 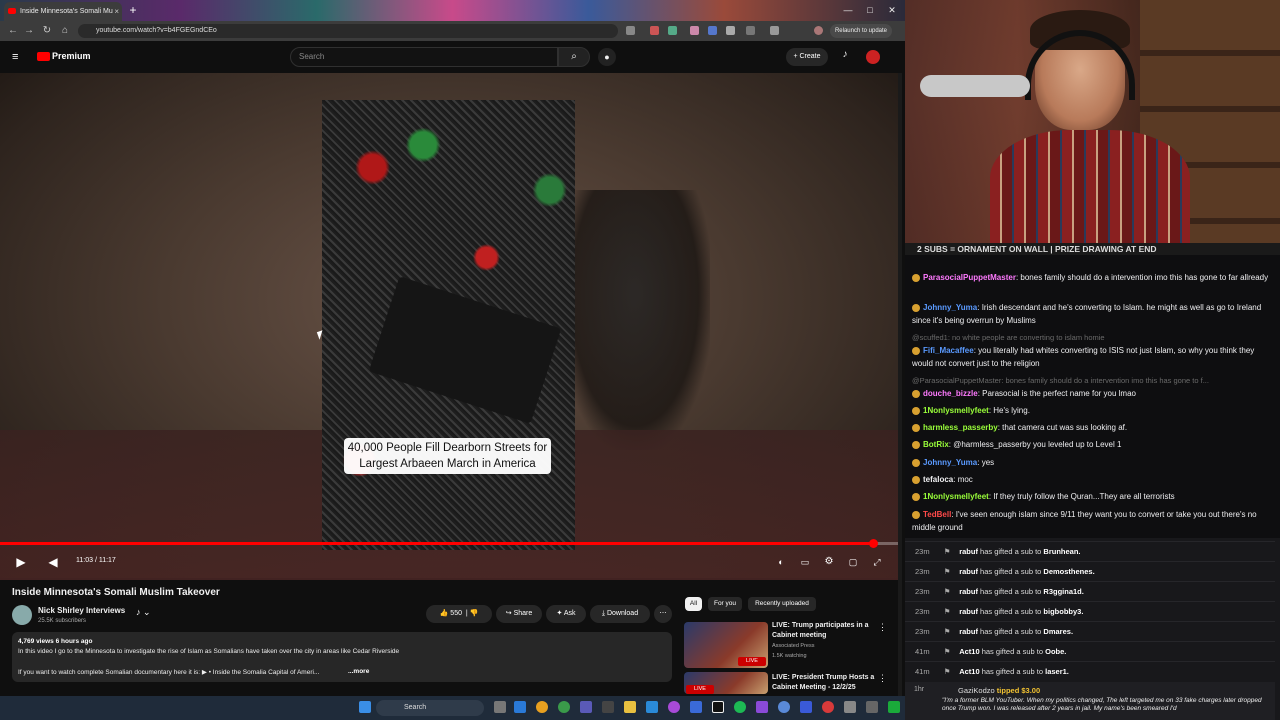 I want to click on chat-username: tefaloca, so click(x=938, y=479).